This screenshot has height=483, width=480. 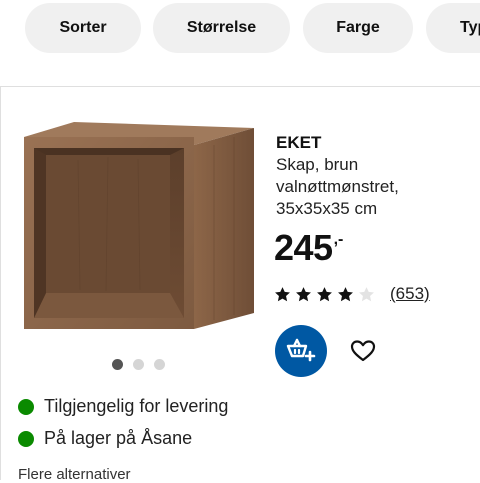 What do you see at coordinates (303, 247) in the screenshot?
I see `price-integer: 245` at bounding box center [303, 247].